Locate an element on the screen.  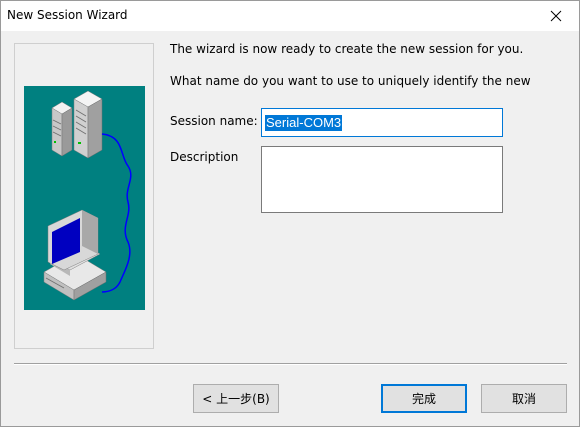
description-field is located at coordinates (382, 179).